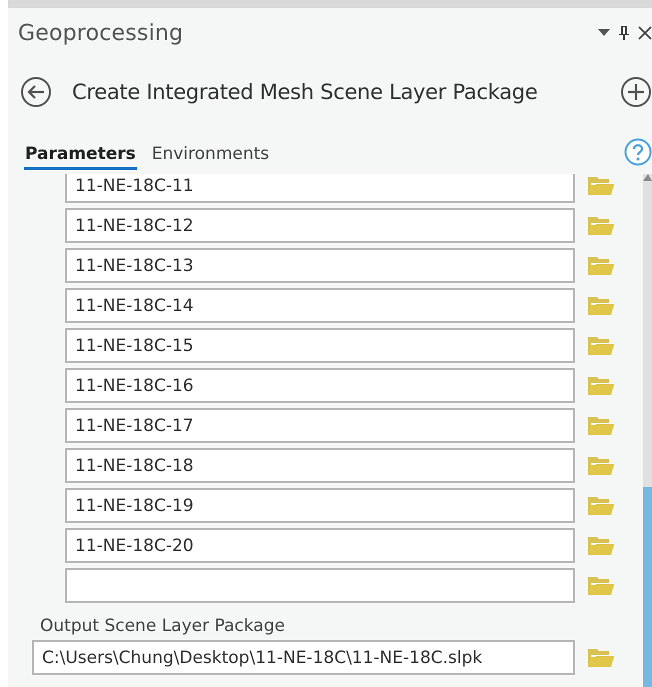 The width and height of the screenshot is (652, 687). Describe the element at coordinates (320, 385) in the screenshot. I see `dataset-field: 11-NE-18C-16` at that location.